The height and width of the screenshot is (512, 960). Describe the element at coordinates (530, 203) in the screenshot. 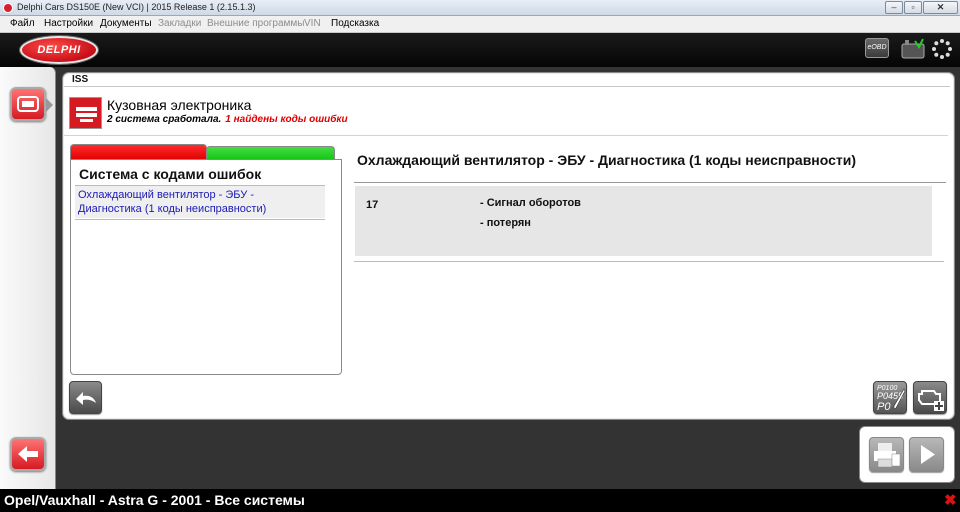

I see `fault-code-desc-line1: - Сигнал оборотов` at that location.